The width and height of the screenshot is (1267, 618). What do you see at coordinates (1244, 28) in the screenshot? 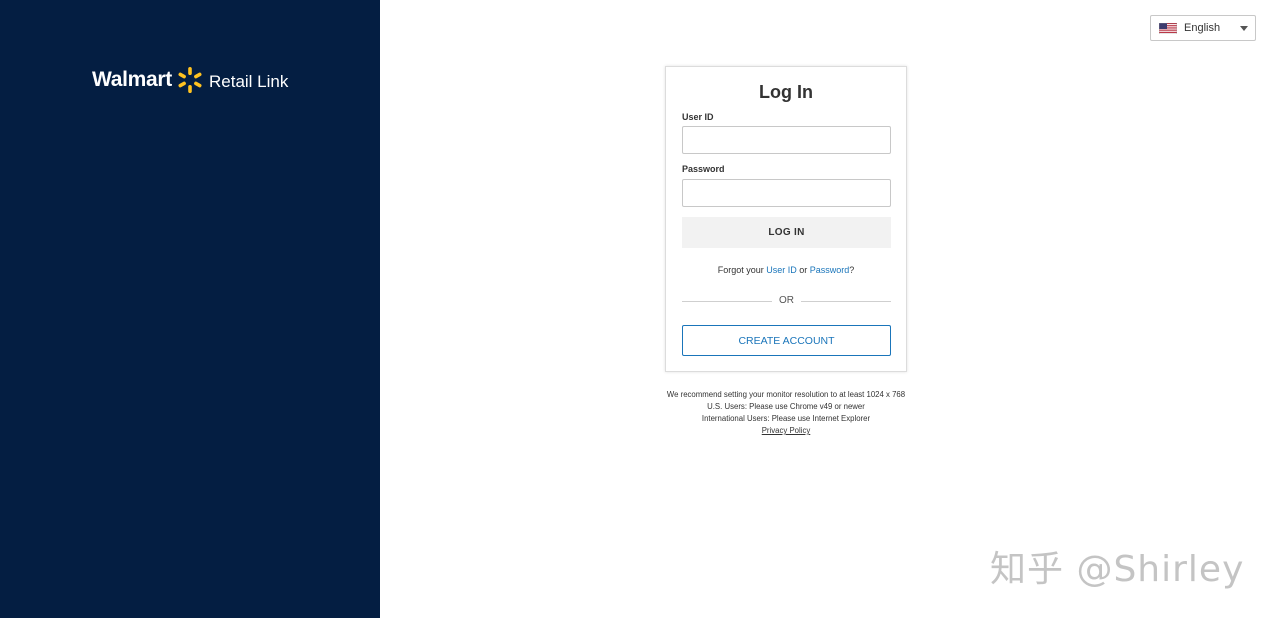
I see `caret-down-icon` at bounding box center [1244, 28].